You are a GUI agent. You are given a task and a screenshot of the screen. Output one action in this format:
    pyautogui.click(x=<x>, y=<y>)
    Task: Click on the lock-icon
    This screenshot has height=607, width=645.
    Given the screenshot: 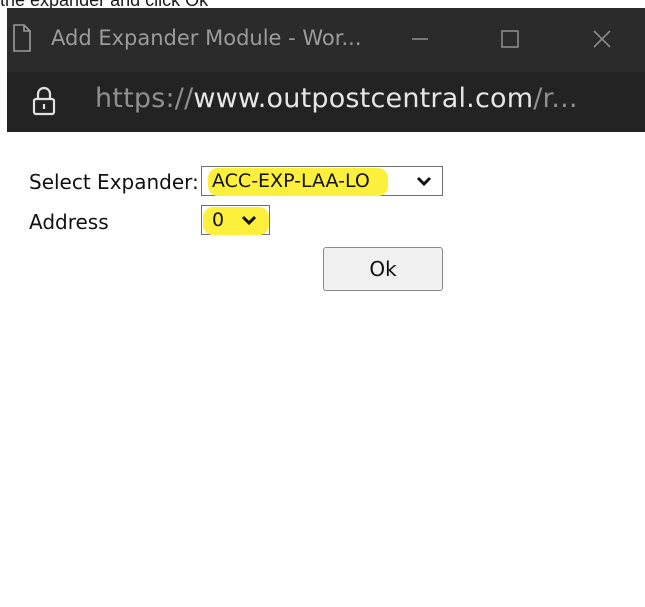 What is the action you would take?
    pyautogui.click(x=44, y=101)
    